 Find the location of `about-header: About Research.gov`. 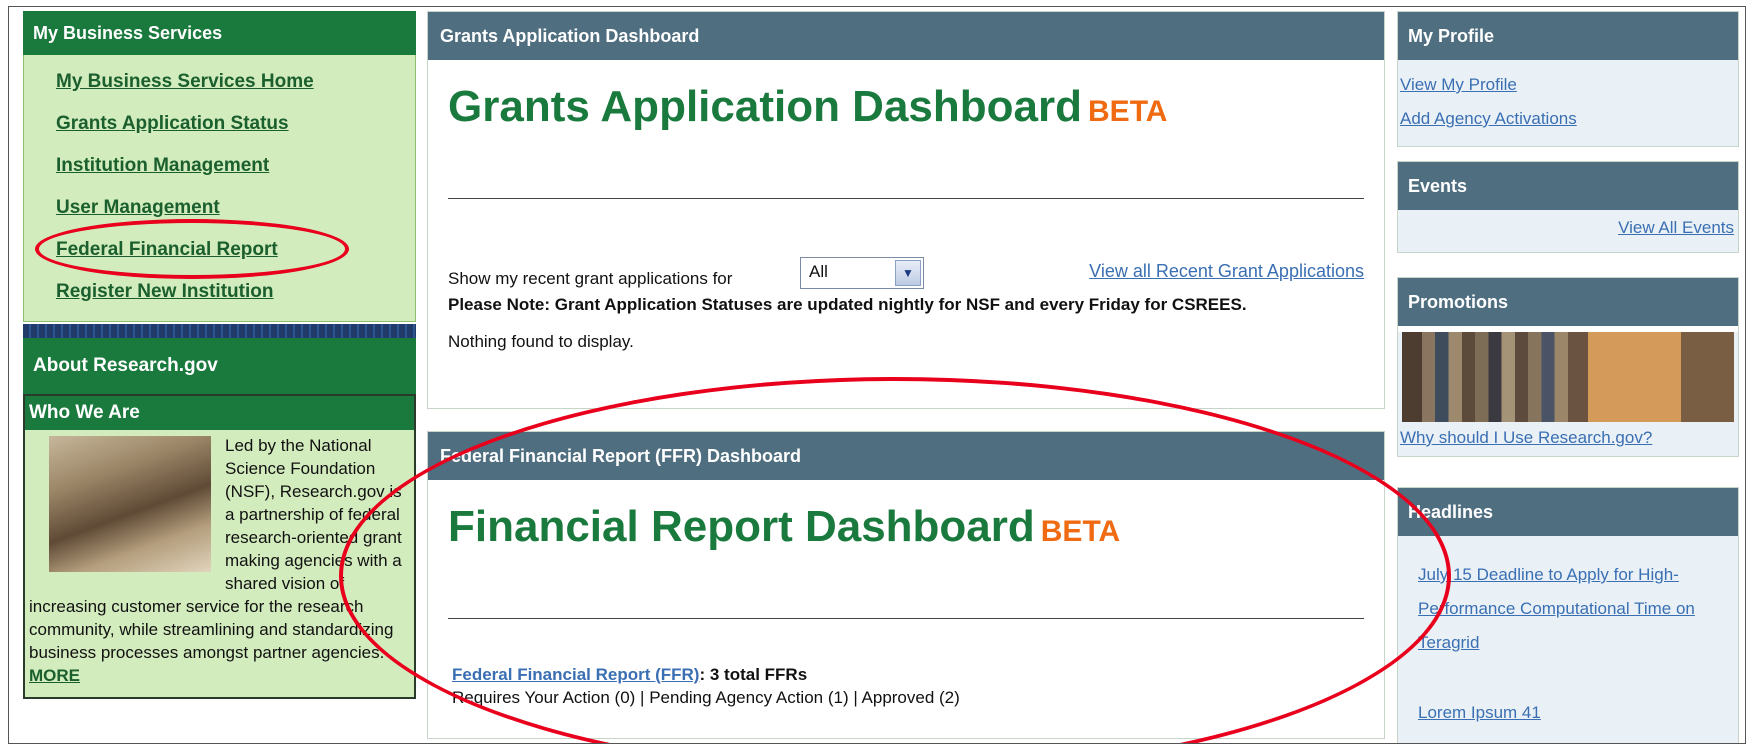

about-header: About Research.gov is located at coordinates (219, 366).